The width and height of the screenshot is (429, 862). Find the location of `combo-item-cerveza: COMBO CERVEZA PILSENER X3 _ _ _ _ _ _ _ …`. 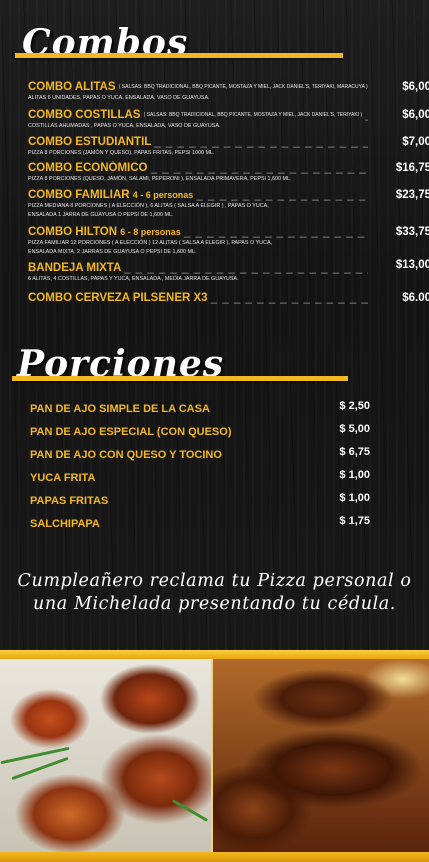

combo-item-cerveza: COMBO CERVEZA PILSENER X3 _ _ _ _ _ _ _ … is located at coordinates (228, 298).